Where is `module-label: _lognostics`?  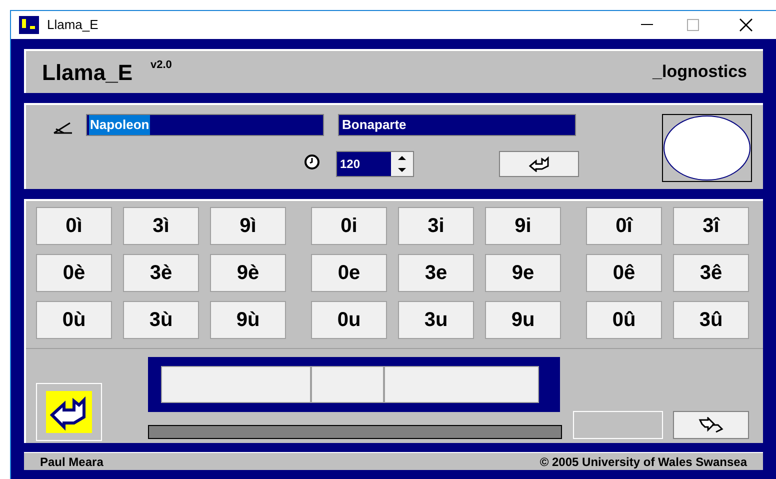 module-label: _lognostics is located at coordinates (699, 72).